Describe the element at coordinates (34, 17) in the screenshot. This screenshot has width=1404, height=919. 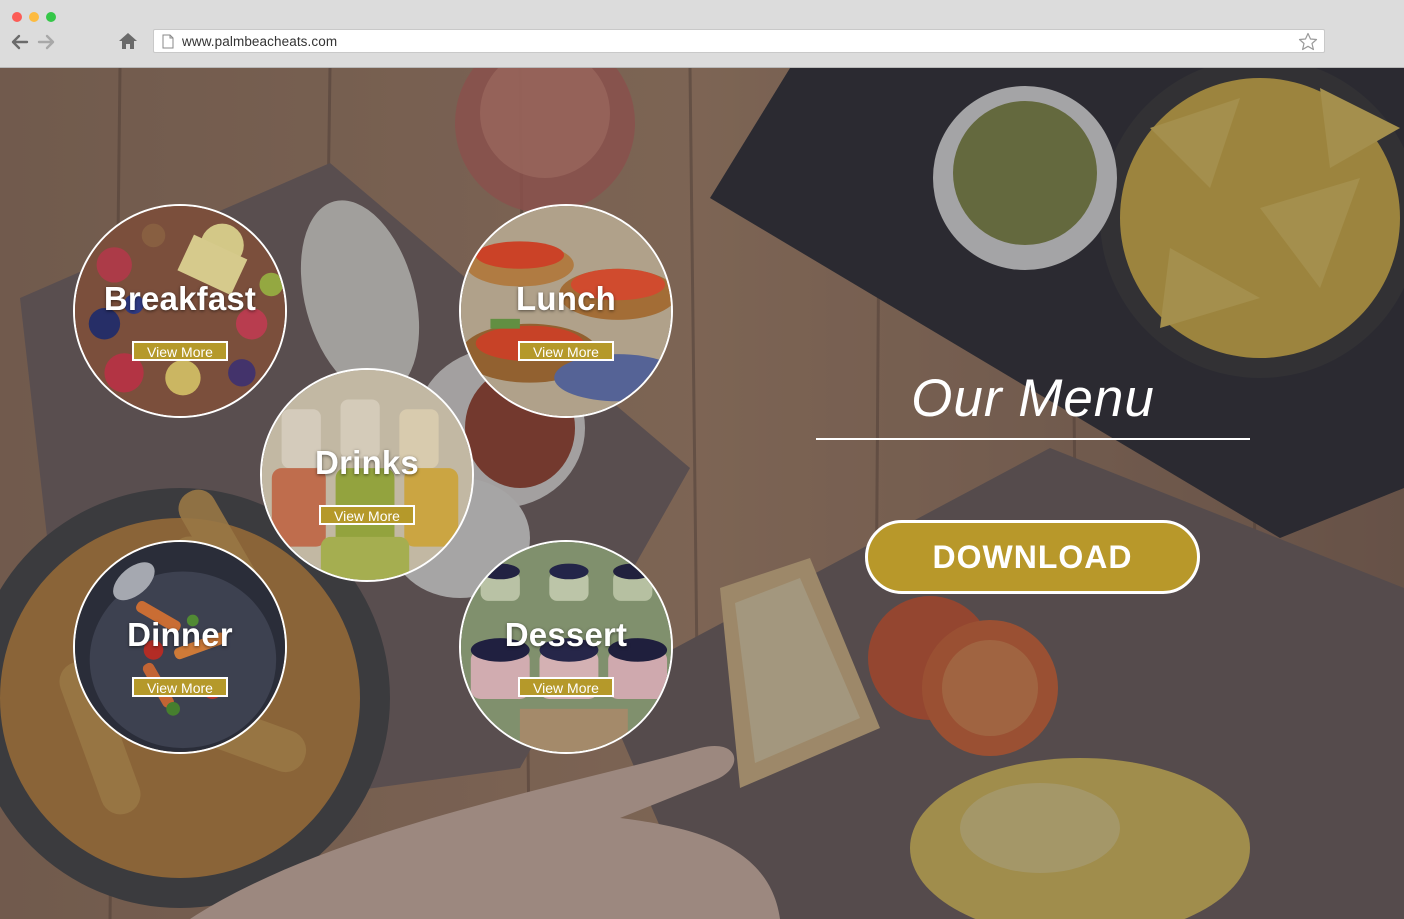
I see `minimize-window-button` at that location.